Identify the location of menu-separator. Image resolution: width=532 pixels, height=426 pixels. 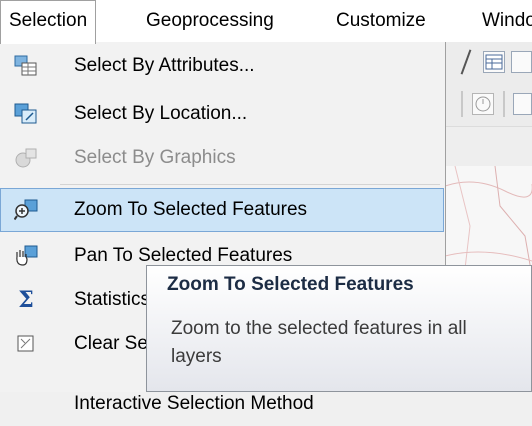
(250, 184).